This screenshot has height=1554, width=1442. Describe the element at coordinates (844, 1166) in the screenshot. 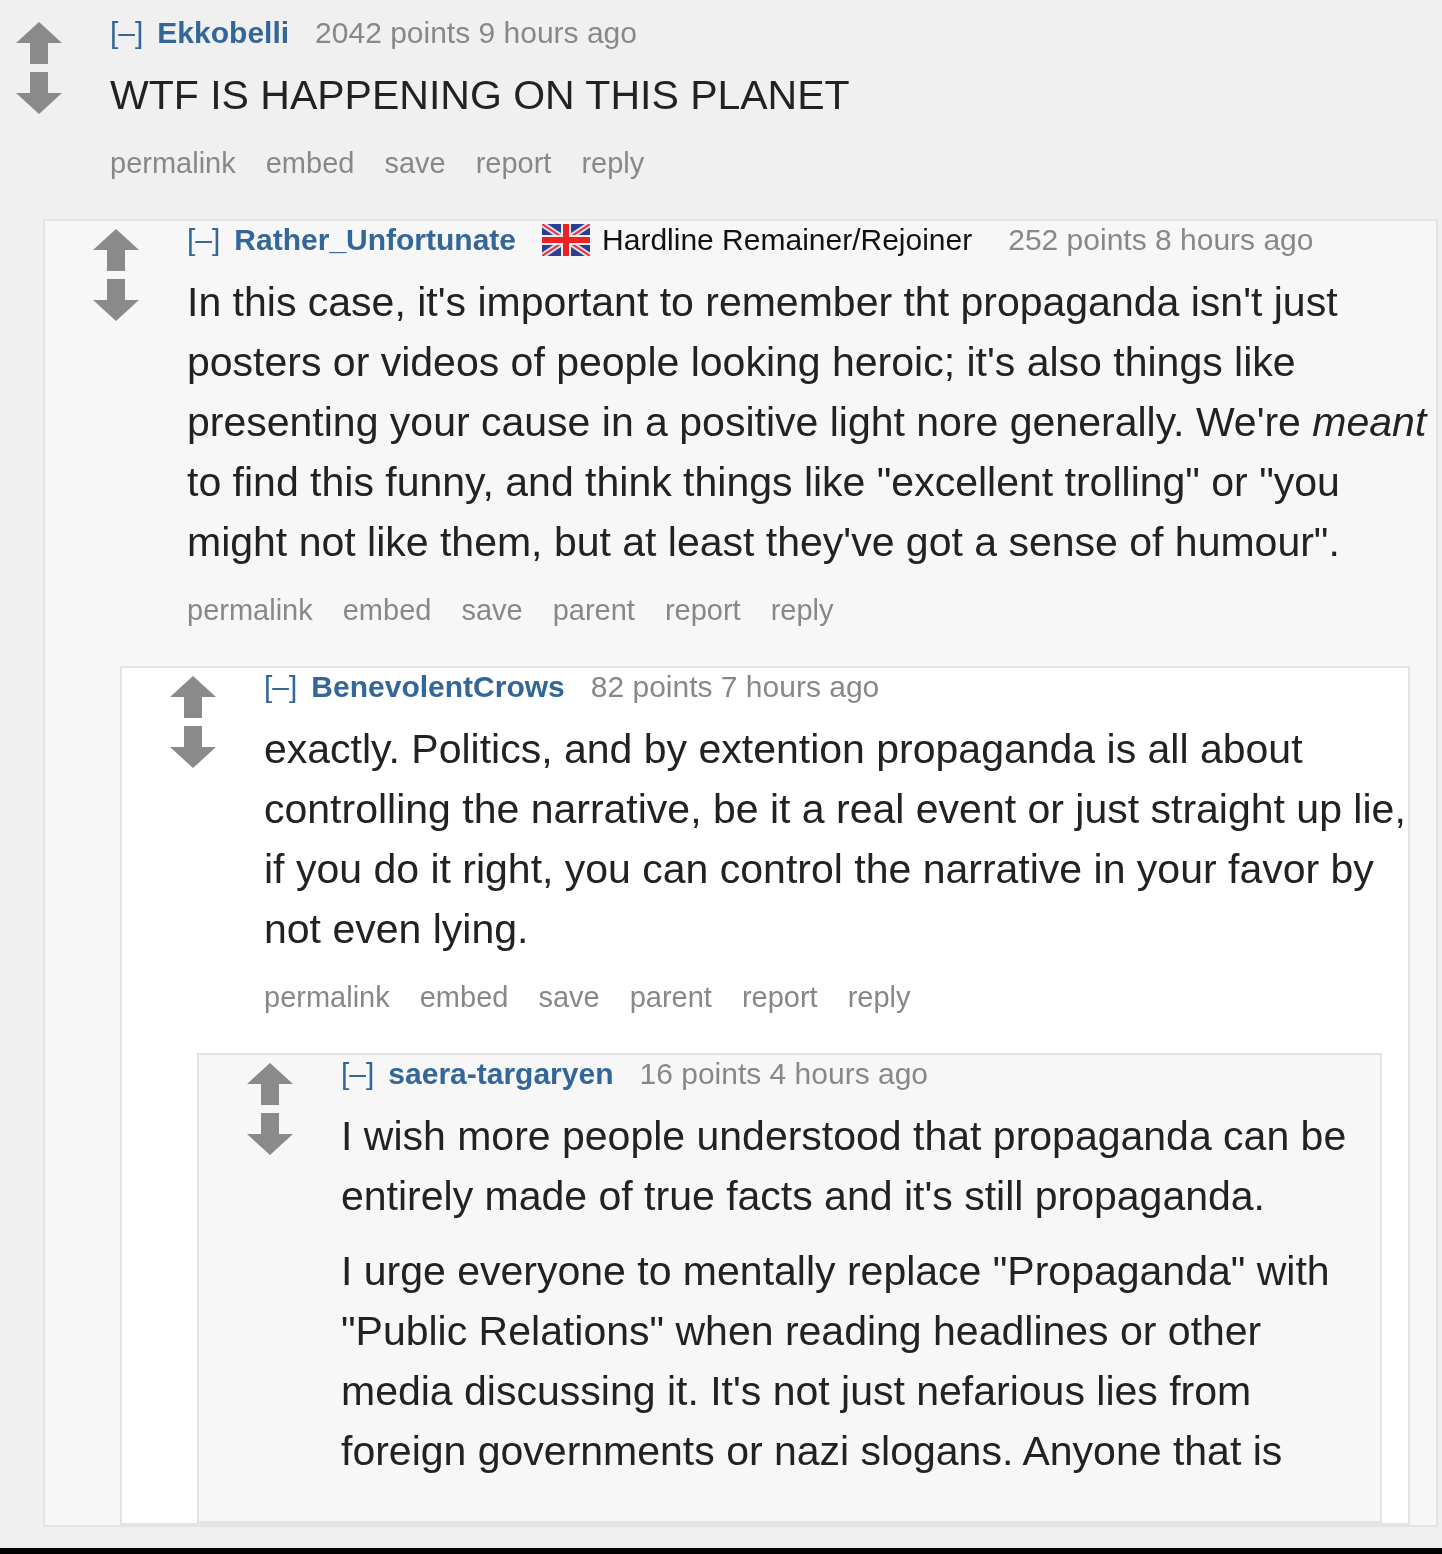

I see `comment-text: I wish more people understood that propaganda can be entirely made of true facts and it's still propaganda.` at that location.